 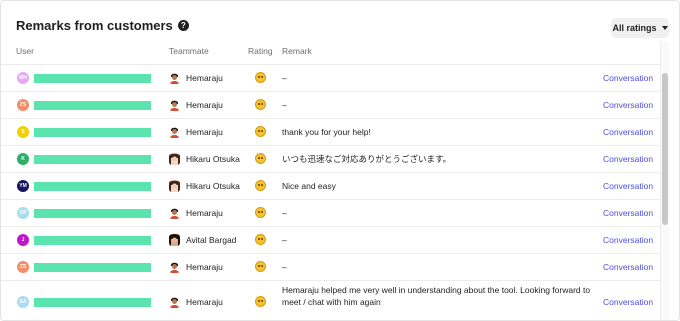 What do you see at coordinates (23, 240) in the screenshot?
I see `user-avatar: J` at bounding box center [23, 240].